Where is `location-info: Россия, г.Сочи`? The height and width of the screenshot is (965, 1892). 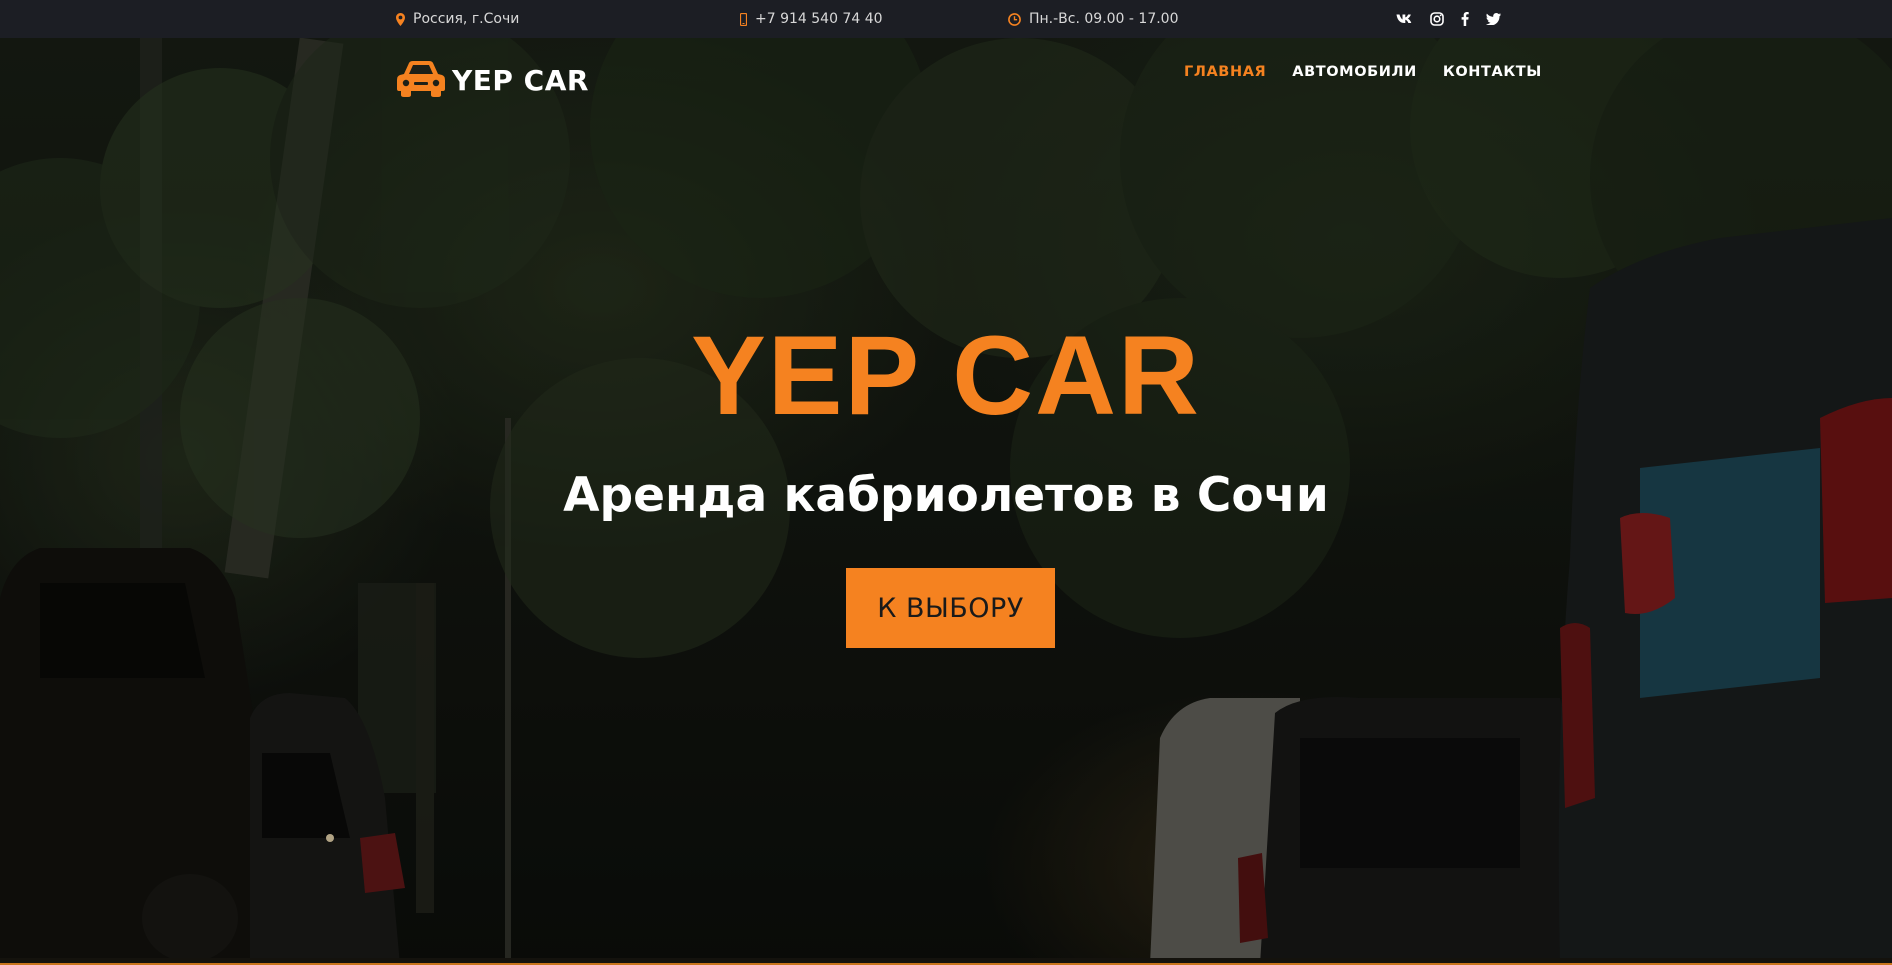 location-info: Россия, г.Сочи is located at coordinates (457, 19).